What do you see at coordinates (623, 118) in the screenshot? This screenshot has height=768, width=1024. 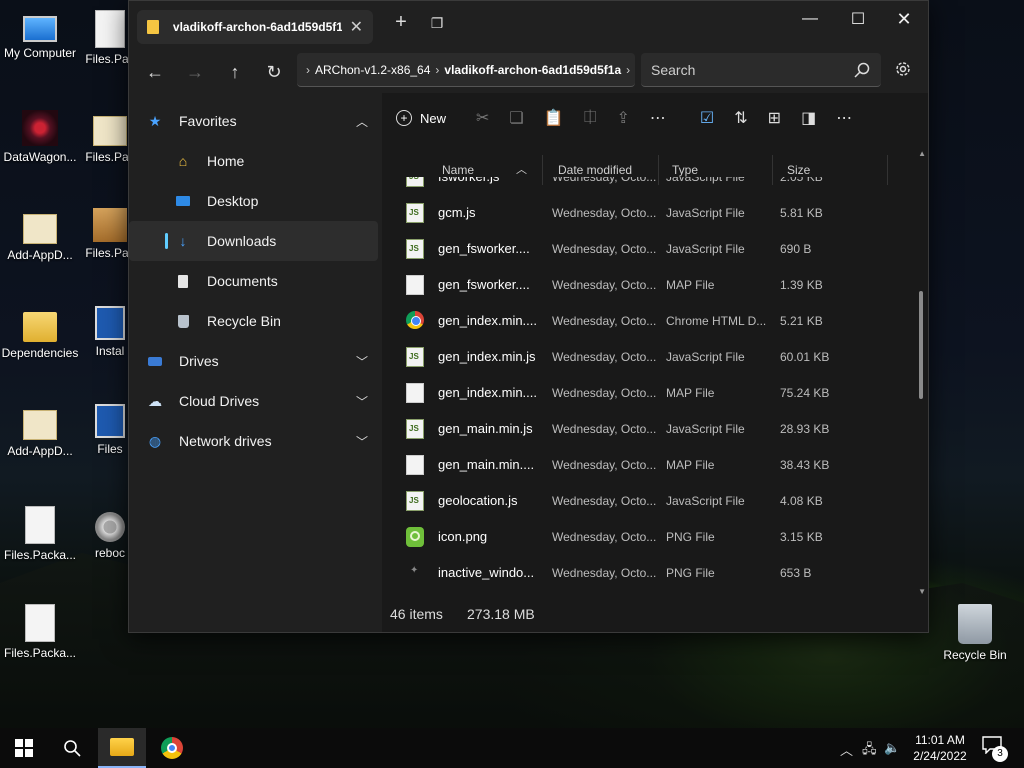 I see `share-icon: ⇪` at bounding box center [623, 118].